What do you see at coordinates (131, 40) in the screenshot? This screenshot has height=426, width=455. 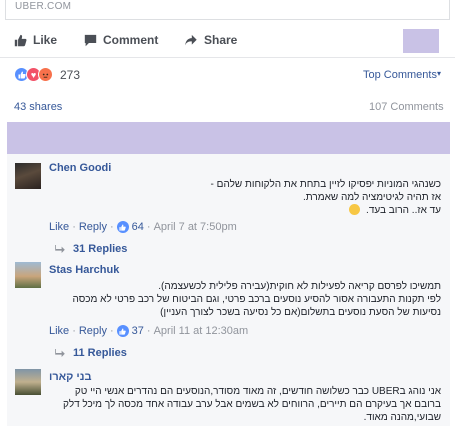 I see `comment-label: Comment` at bounding box center [131, 40].